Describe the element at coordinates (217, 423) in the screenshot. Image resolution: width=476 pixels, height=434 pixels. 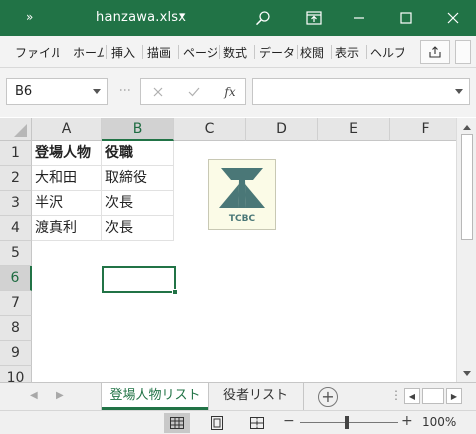
I see `page-layout-view-icon` at that location.